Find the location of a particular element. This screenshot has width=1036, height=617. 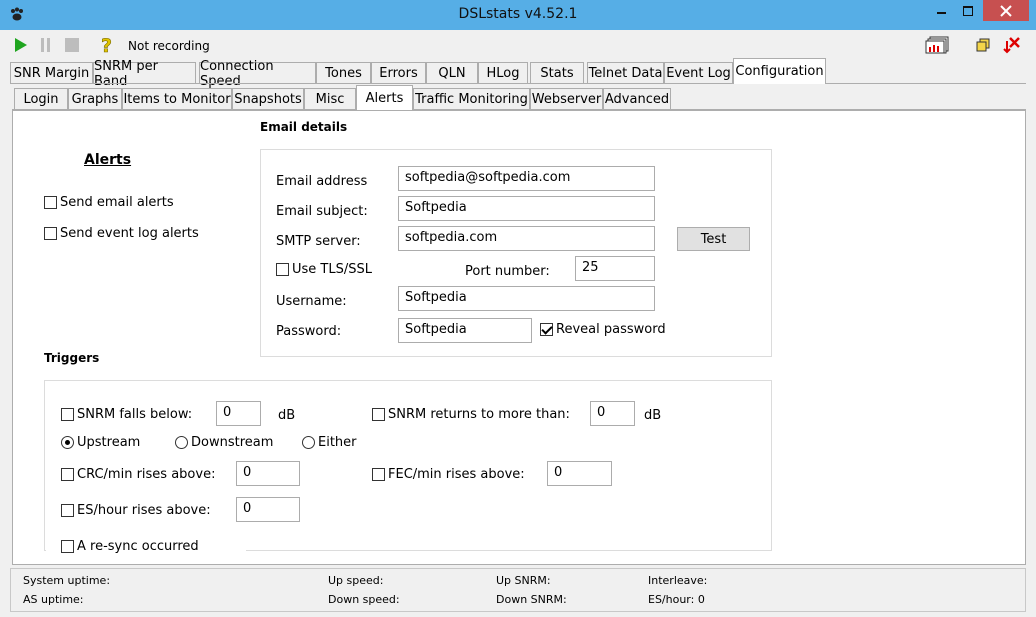

either-radio is located at coordinates (308, 442).